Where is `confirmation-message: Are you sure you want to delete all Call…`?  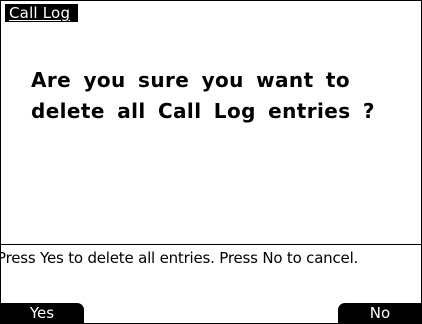
confirmation-message: Are you sure you want to delete all Call… is located at coordinates (203, 95).